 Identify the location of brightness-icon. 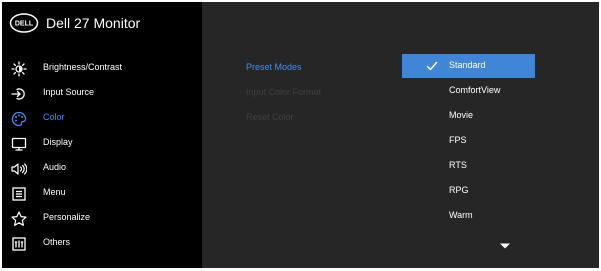
(19, 69).